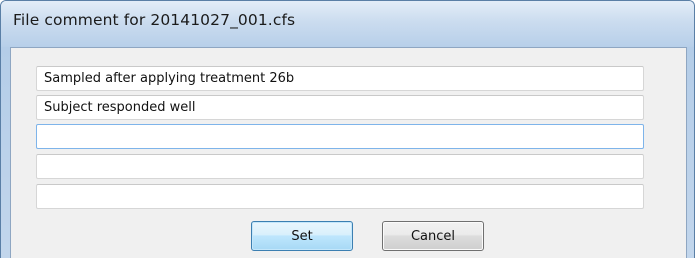  I want to click on set-button: Set, so click(302, 236).